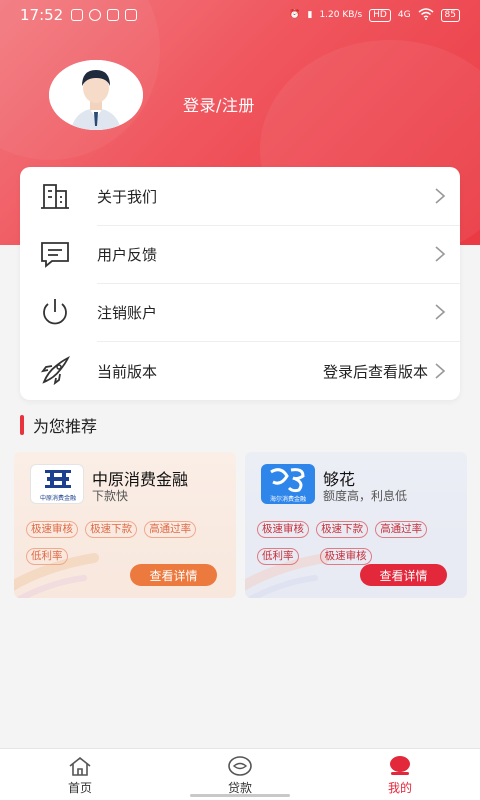 The height and width of the screenshot is (800, 480). I want to click on status-time: 17:52, so click(42, 15).